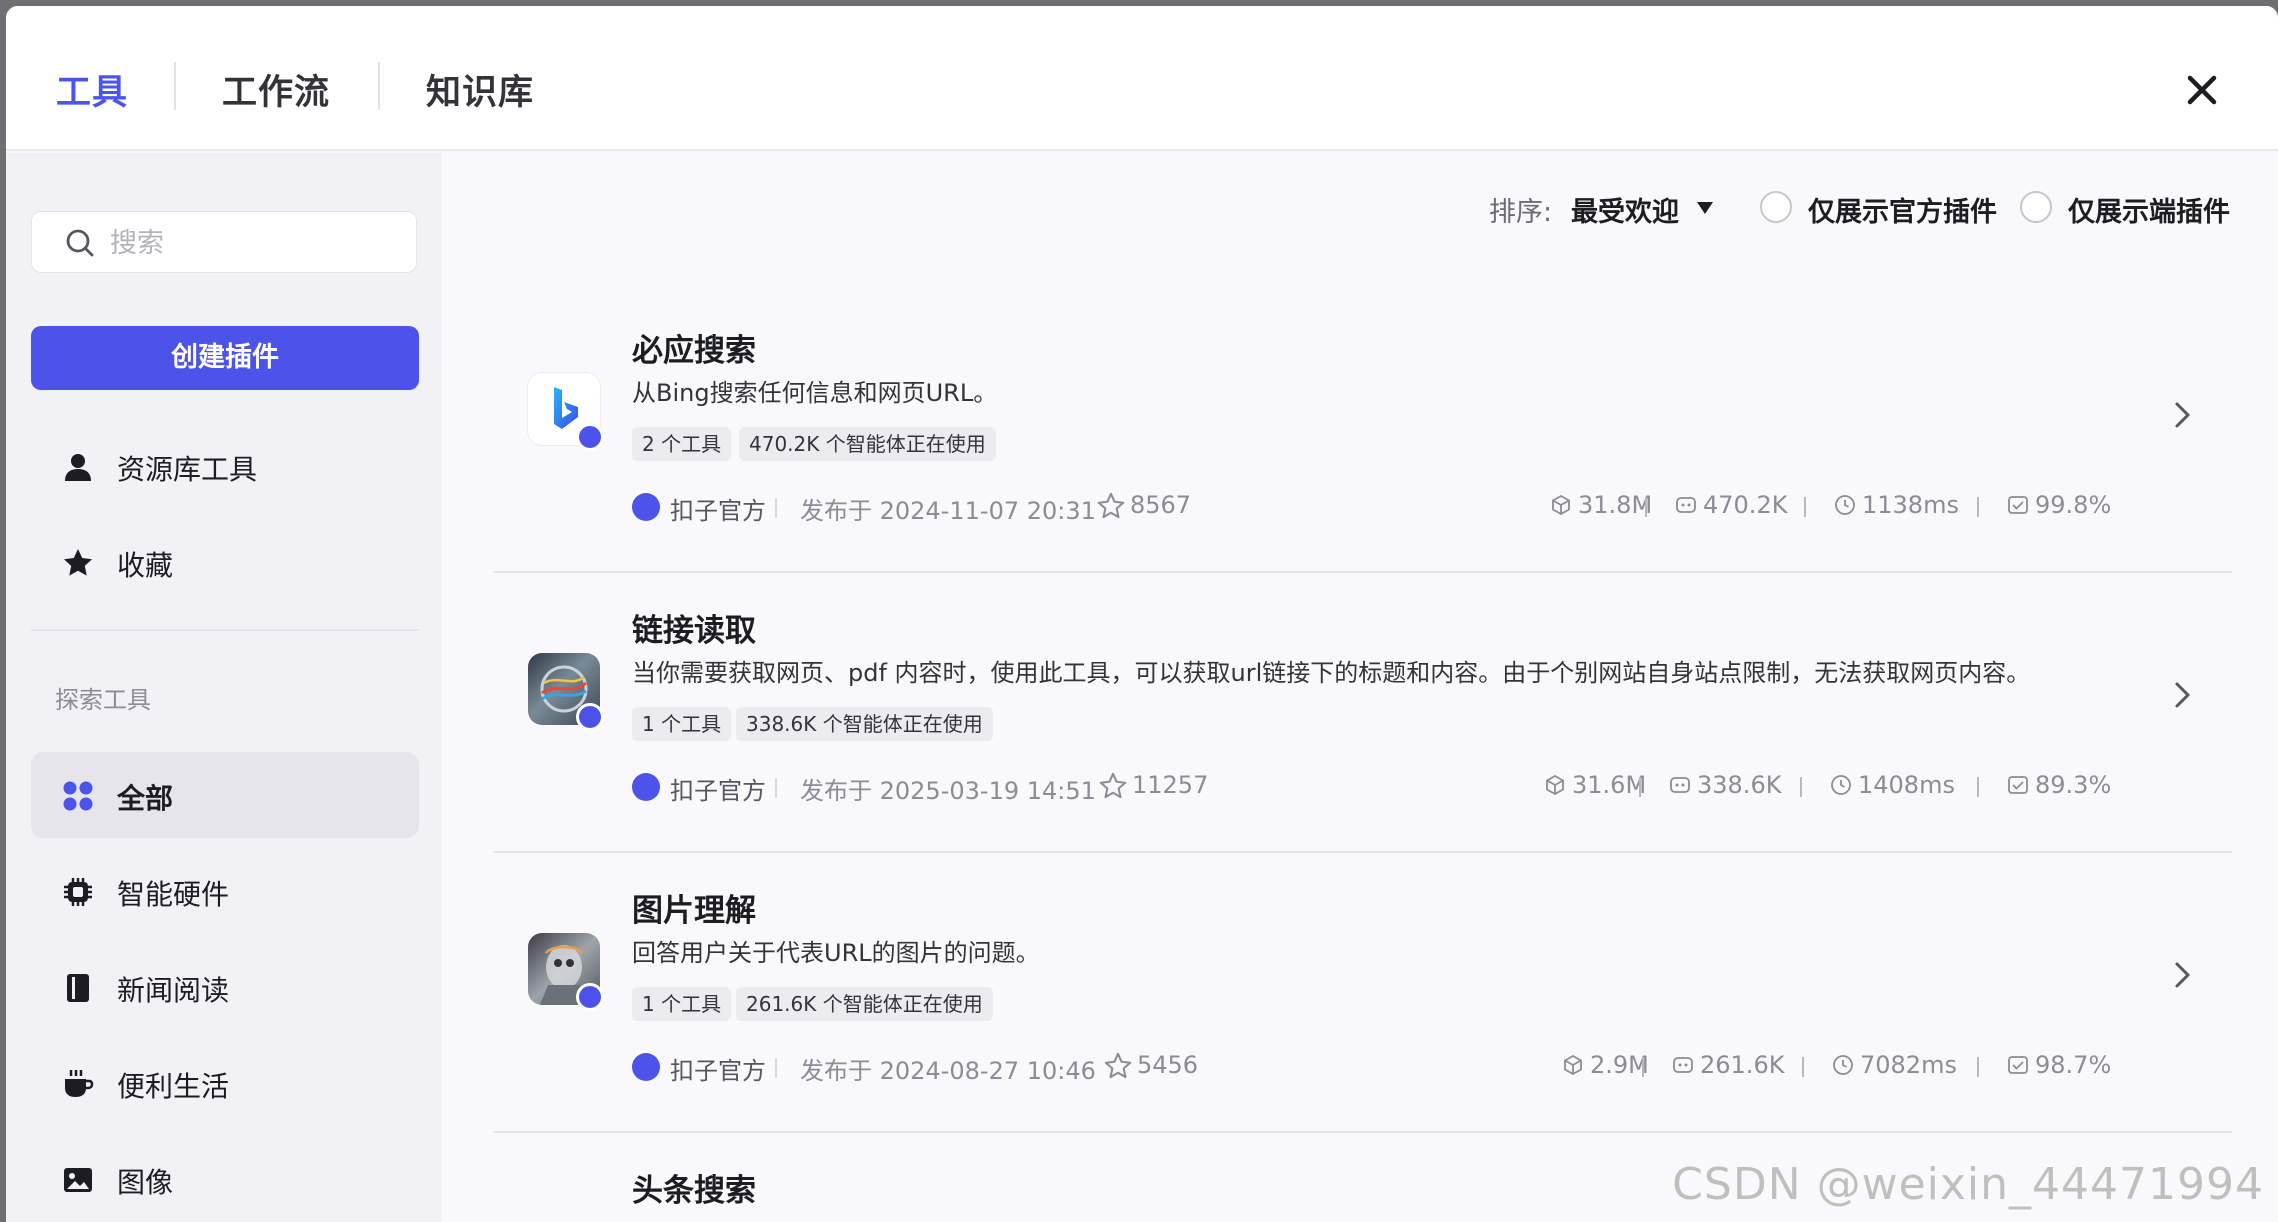 The width and height of the screenshot is (2278, 1222). Describe the element at coordinates (1170, 785) in the screenshot. I see `star-count: 11257` at that location.